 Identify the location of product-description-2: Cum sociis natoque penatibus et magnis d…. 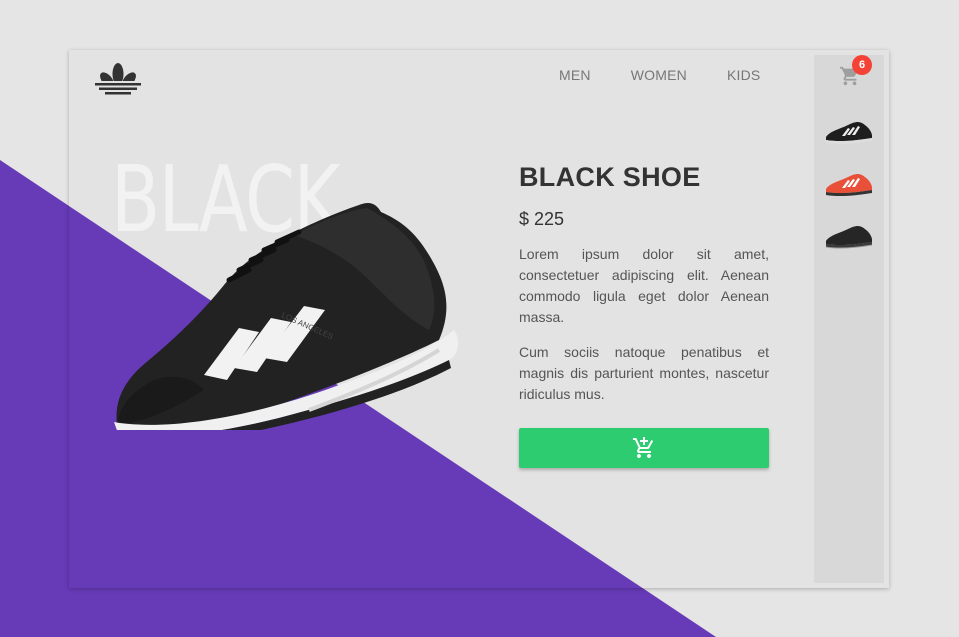
(644, 373).